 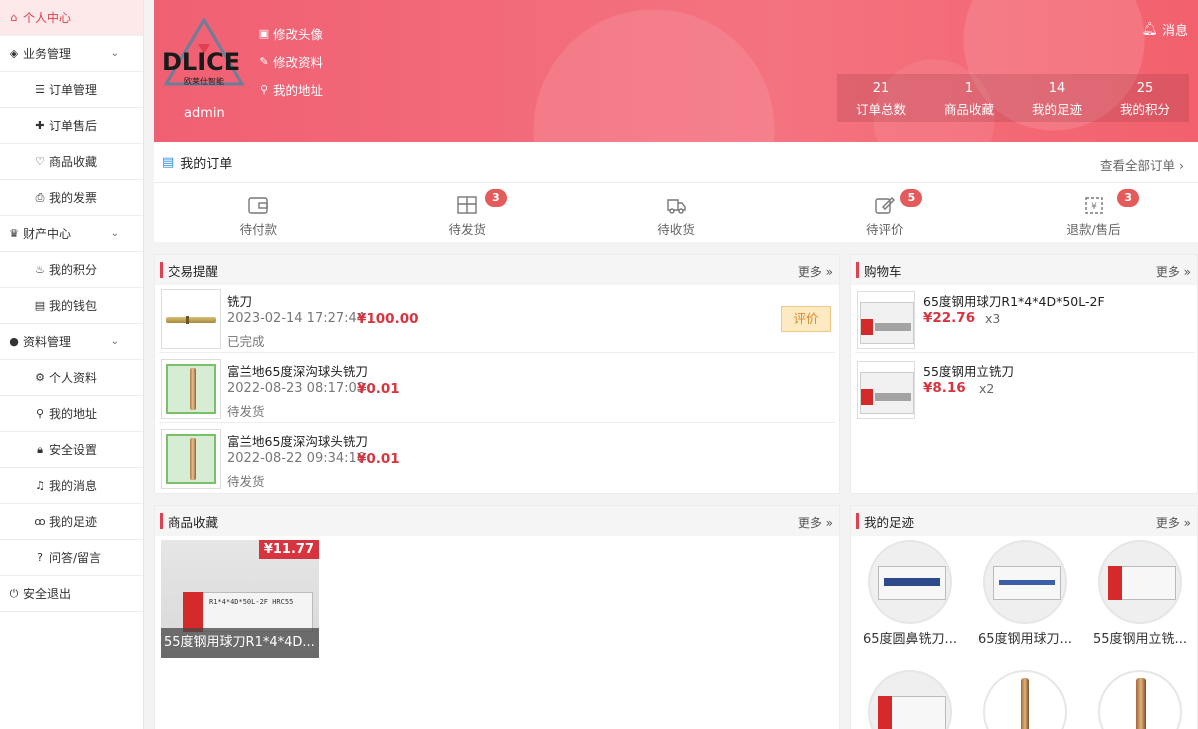 I want to click on sidebar-item-after-sales: ✚ 订单售后, so click(x=71, y=126).